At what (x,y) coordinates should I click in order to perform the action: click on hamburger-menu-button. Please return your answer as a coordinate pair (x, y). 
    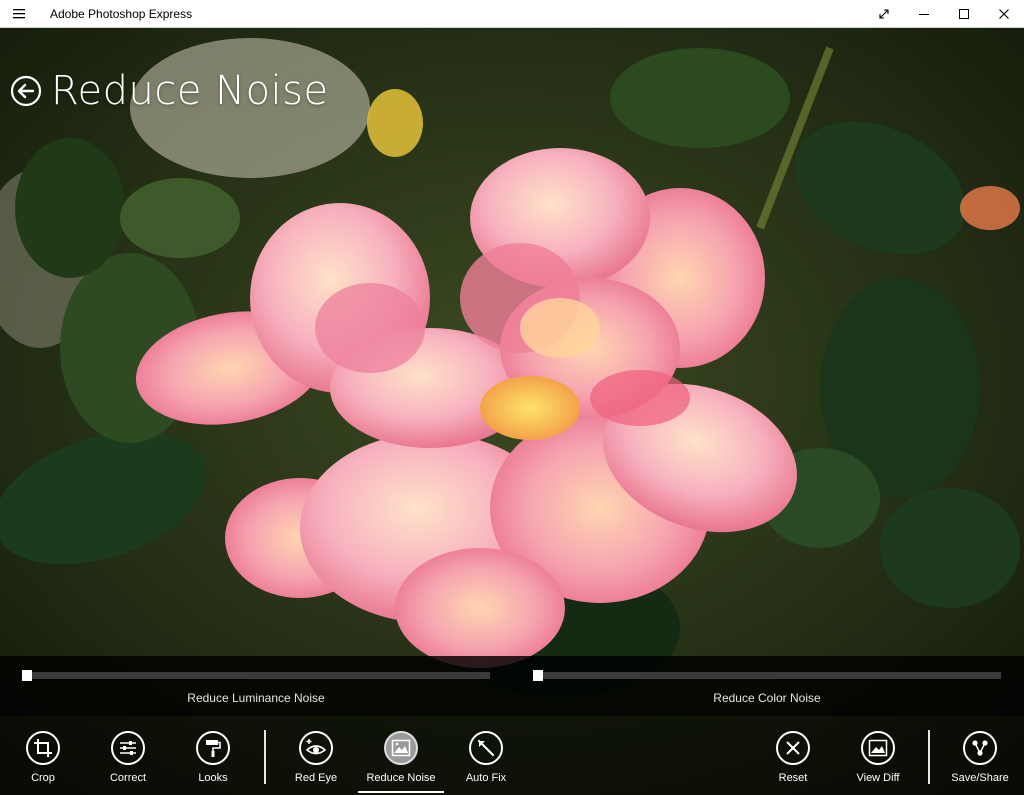
    Looking at the image, I should click on (20, 14).